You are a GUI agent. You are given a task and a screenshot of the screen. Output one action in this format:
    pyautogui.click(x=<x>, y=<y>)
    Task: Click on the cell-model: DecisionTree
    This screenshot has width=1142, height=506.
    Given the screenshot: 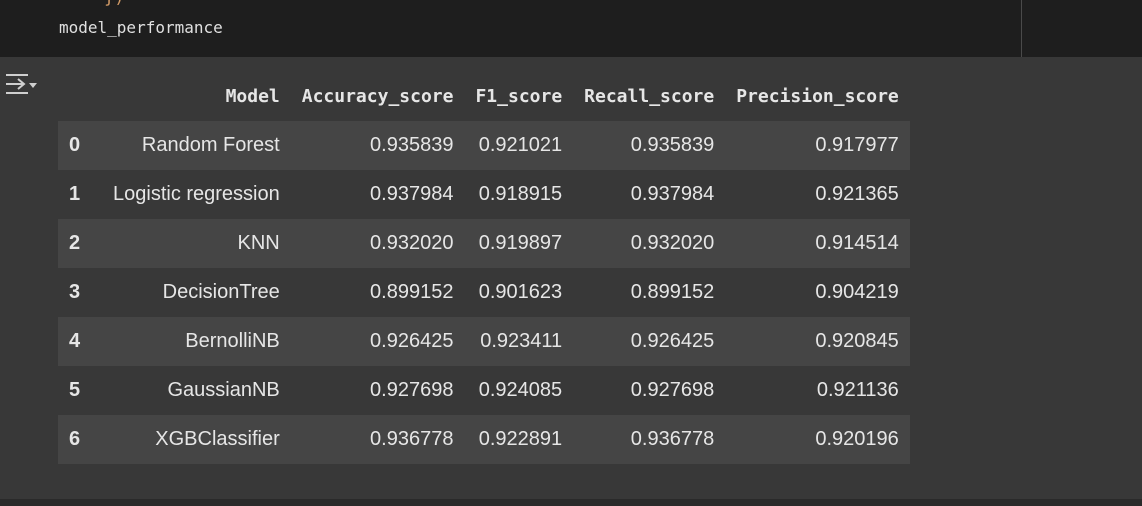 What is the action you would take?
    pyautogui.click(x=196, y=292)
    